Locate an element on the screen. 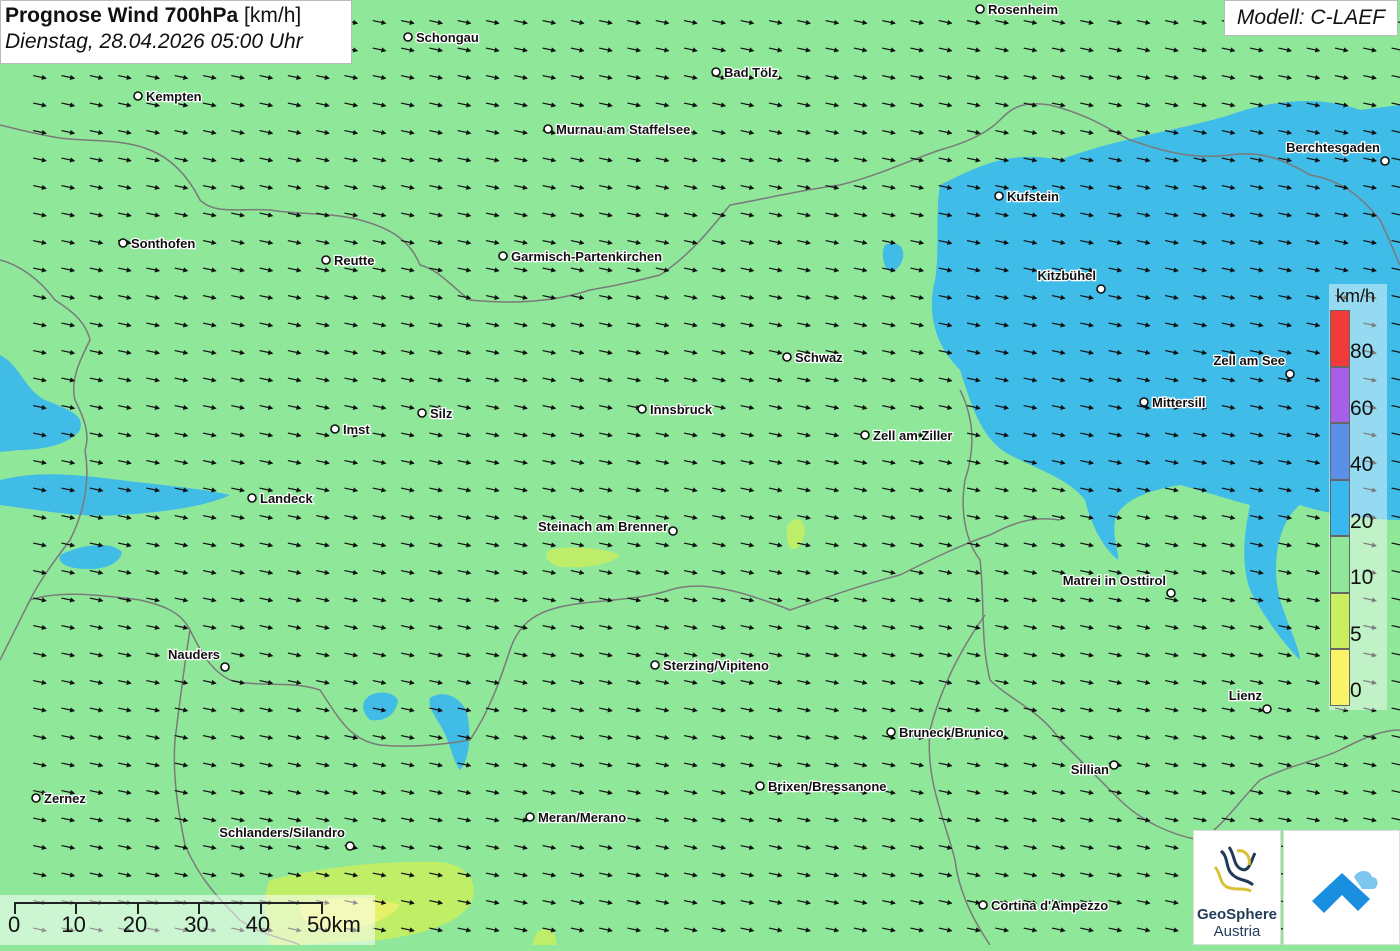 The image size is (1400, 951). city-label: Imst is located at coordinates (356, 429).